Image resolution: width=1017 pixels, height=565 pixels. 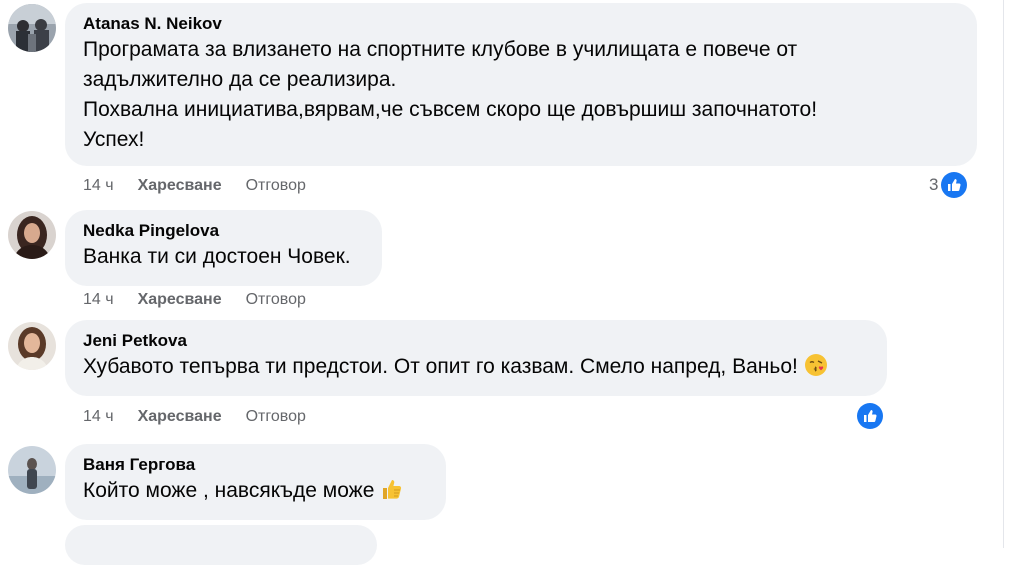 I want to click on comment-author: Ваня Гергова, so click(x=256, y=465).